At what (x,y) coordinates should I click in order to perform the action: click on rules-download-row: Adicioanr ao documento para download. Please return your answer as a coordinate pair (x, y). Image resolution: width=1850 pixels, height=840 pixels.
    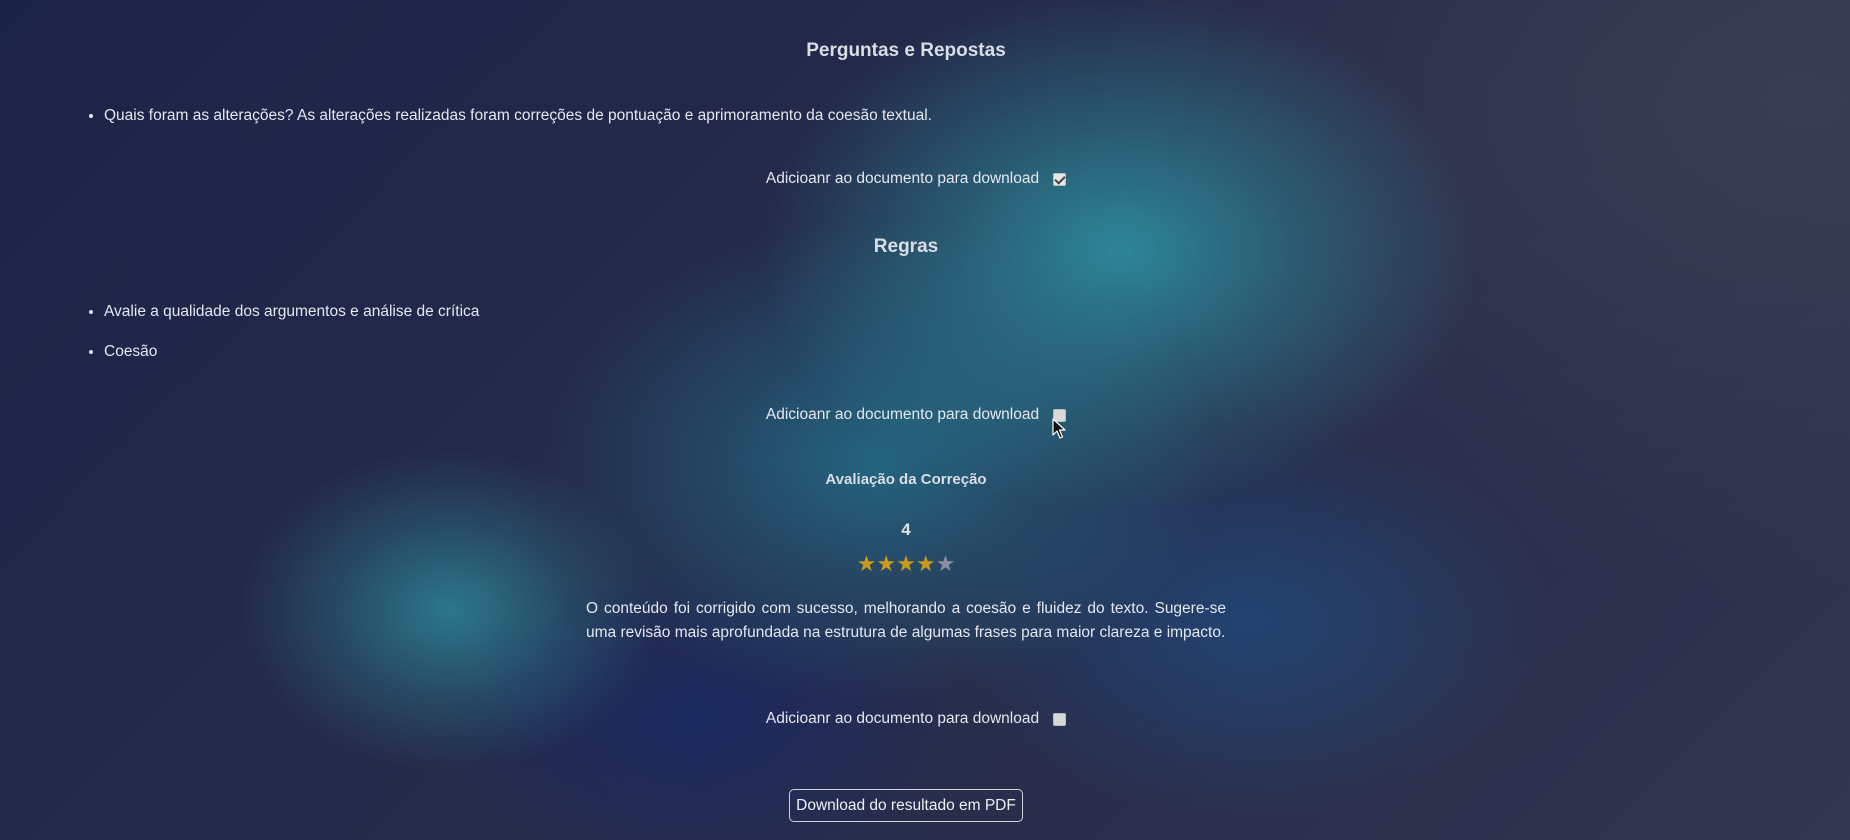
    Looking at the image, I should click on (906, 415).